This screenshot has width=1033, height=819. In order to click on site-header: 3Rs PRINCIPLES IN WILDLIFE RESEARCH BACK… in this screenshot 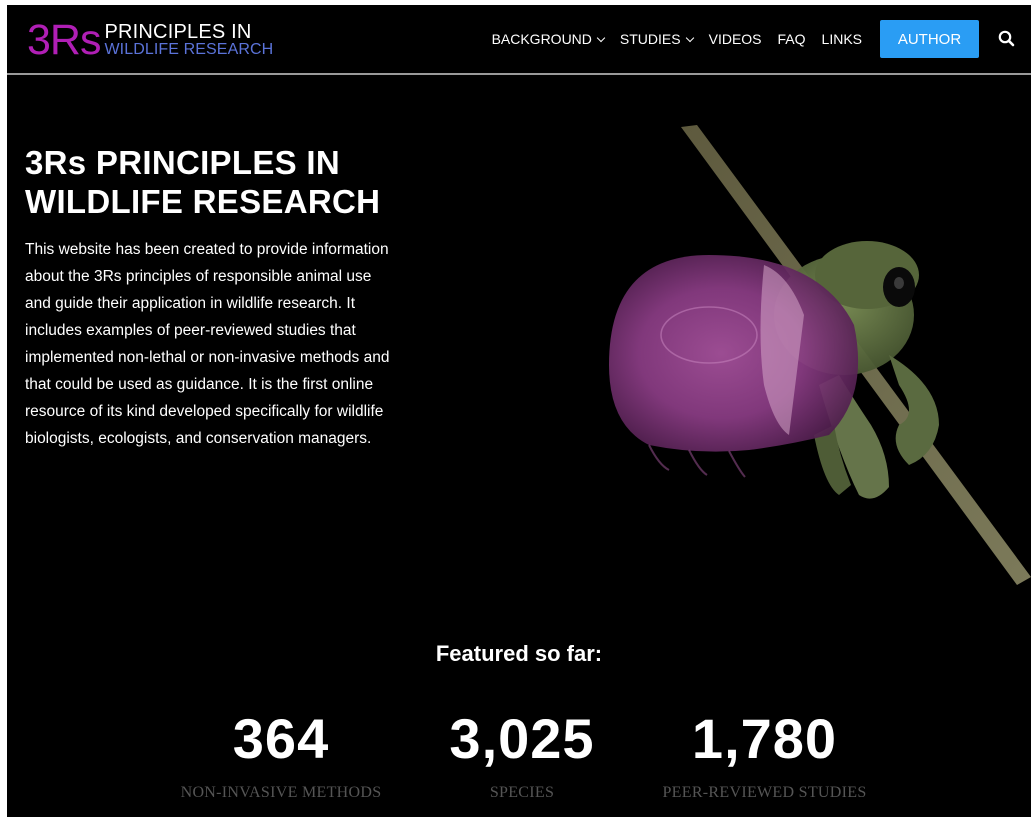, I will do `click(519, 40)`.